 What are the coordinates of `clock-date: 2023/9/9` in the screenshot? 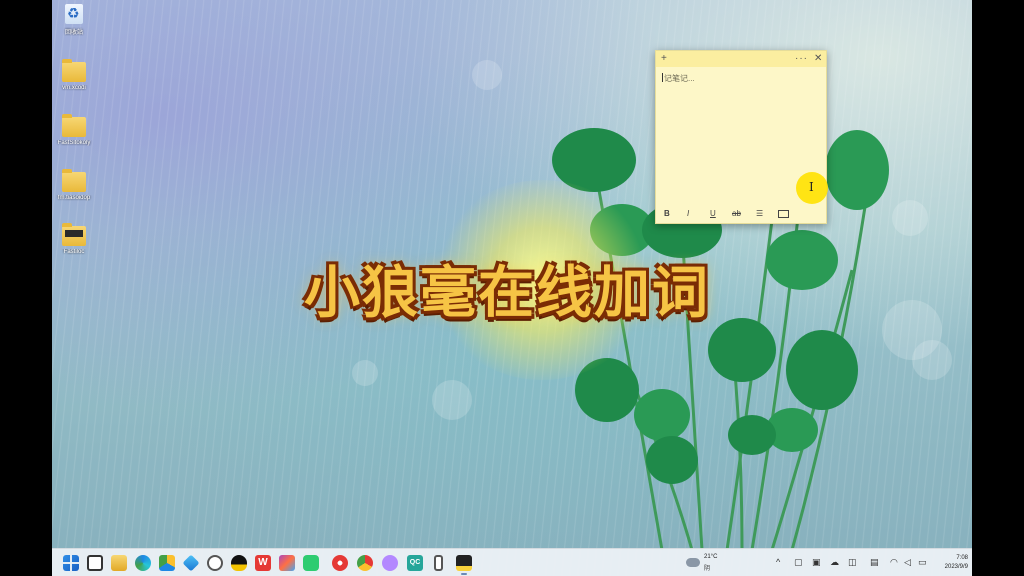 It's located at (956, 567).